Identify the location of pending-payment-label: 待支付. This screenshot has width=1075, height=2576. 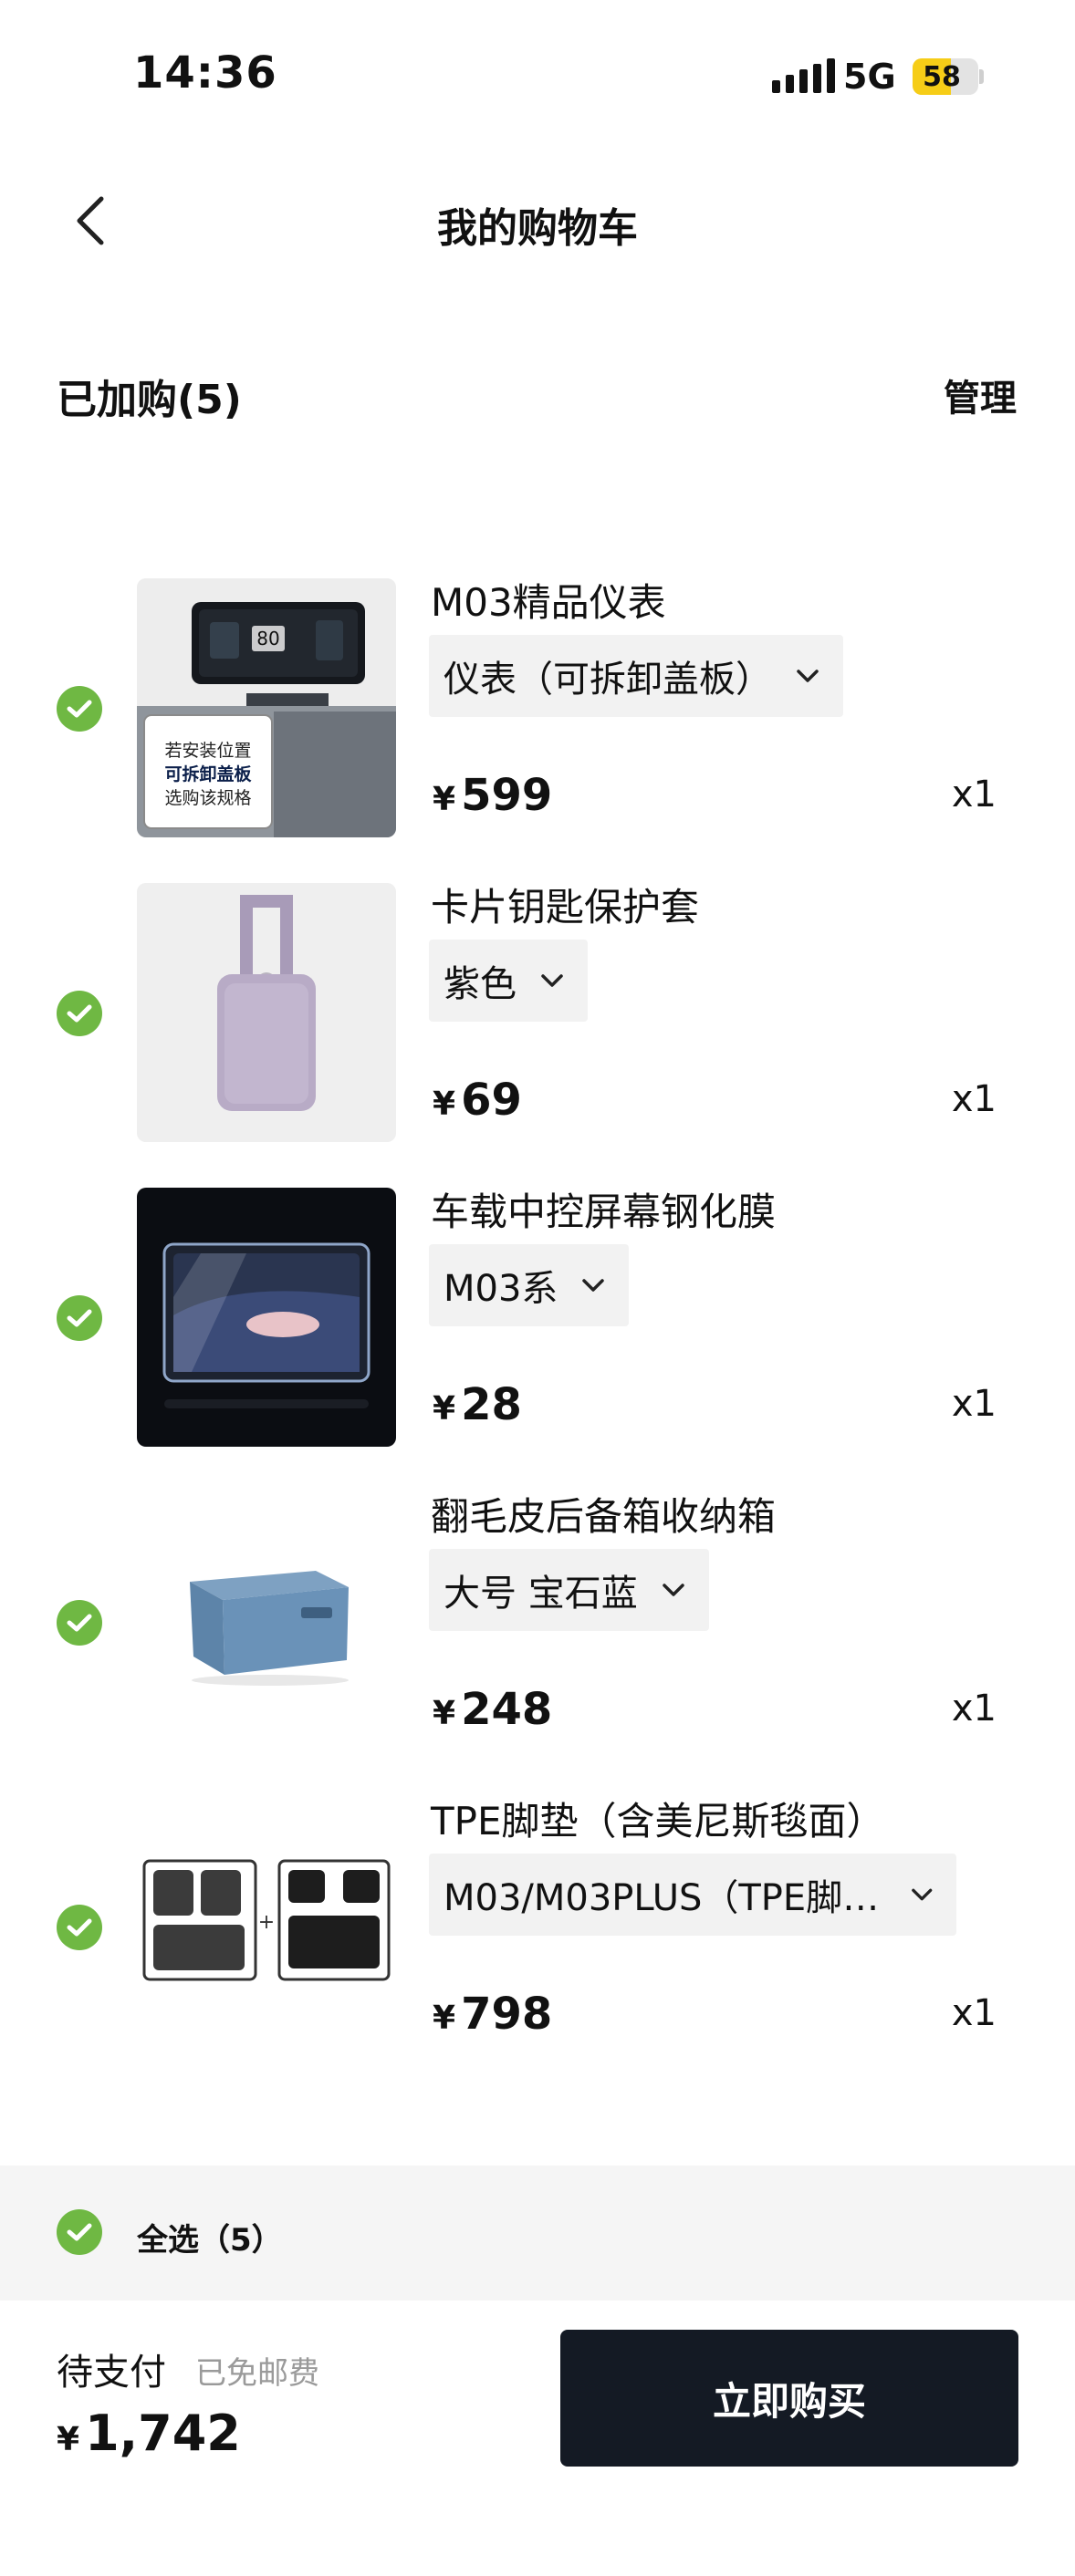
(111, 2373).